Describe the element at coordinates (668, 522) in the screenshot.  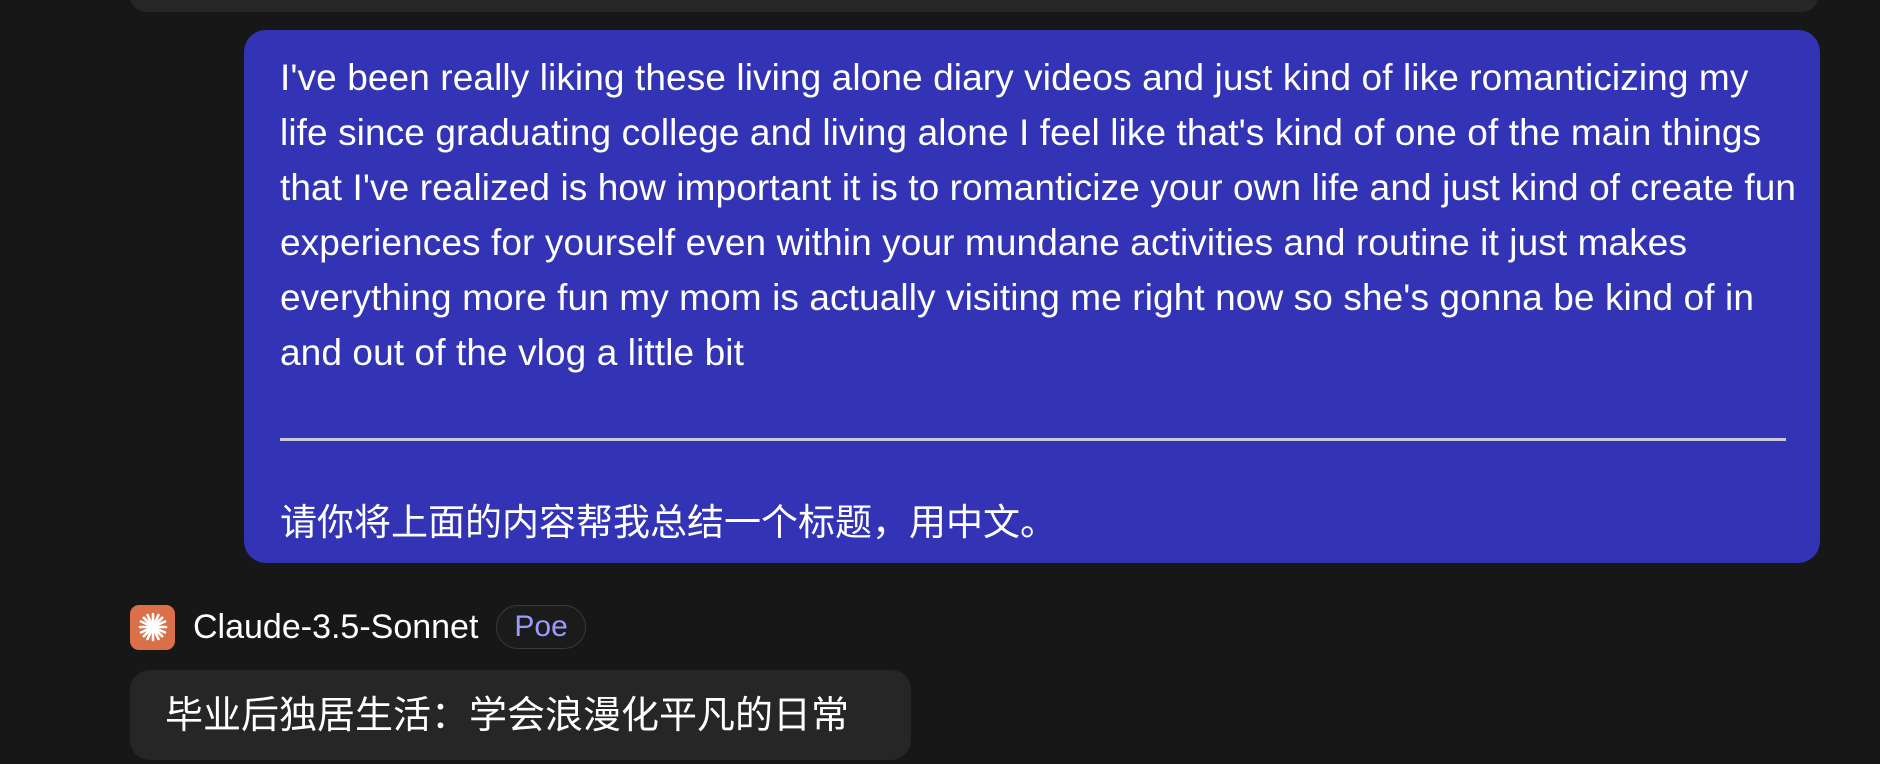
I see `user-message-followup: 请你将上面的内容帮我总结一个标题，用中文。` at that location.